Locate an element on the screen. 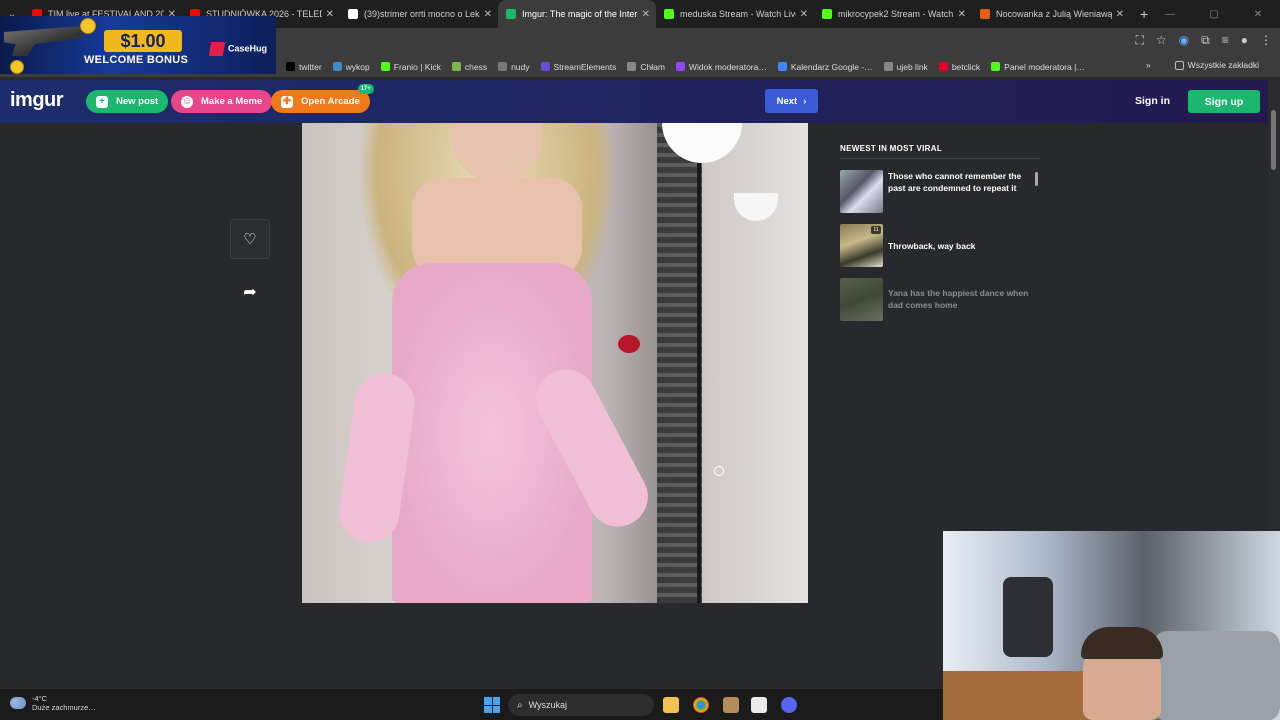 The height and width of the screenshot is (720, 1280). kick-icon is located at coordinates (996, 66).